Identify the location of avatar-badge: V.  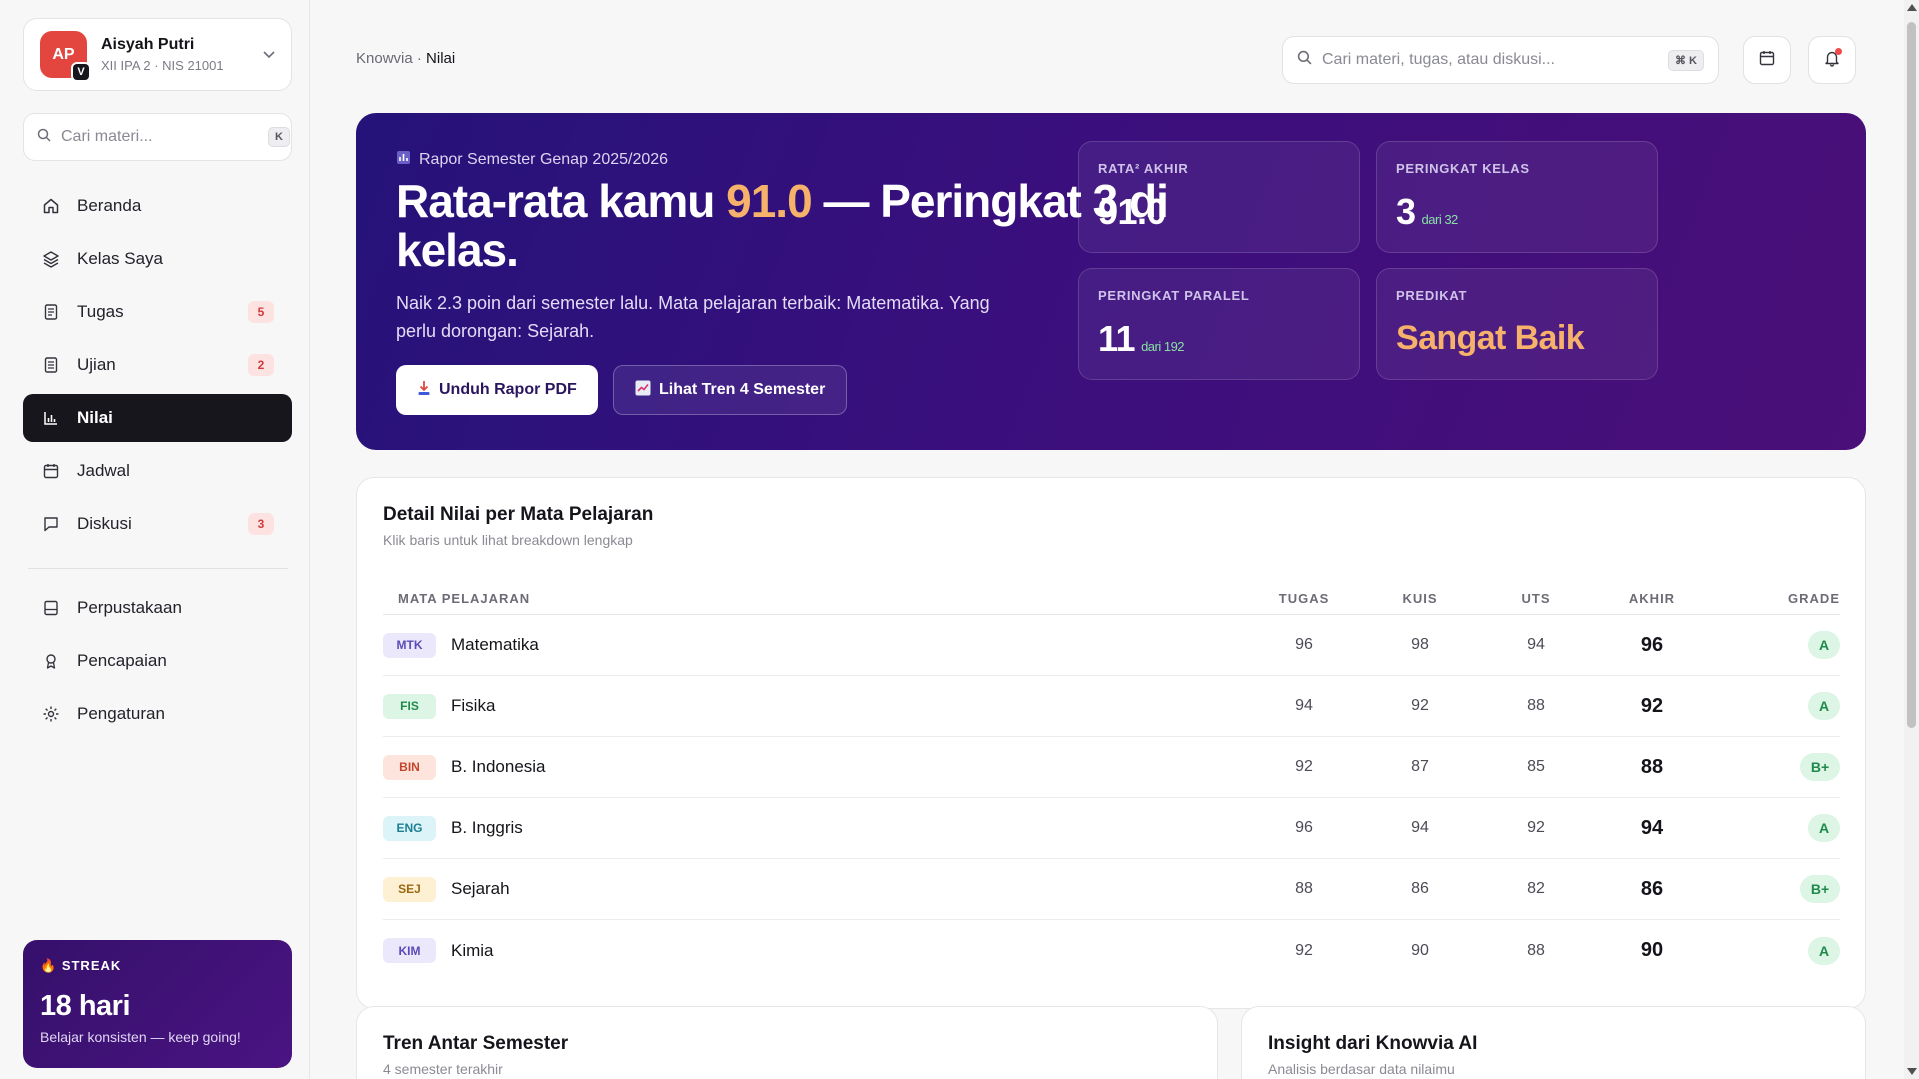
(81, 72).